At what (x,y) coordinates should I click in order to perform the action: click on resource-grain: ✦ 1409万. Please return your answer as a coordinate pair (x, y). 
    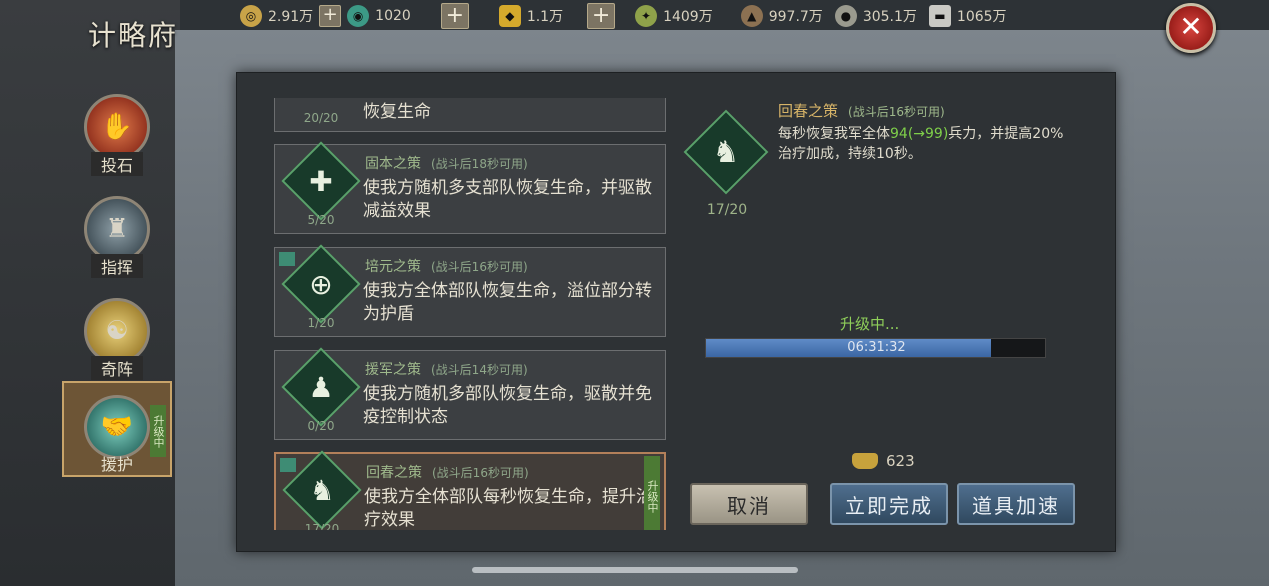
    Looking at the image, I should click on (677, 16).